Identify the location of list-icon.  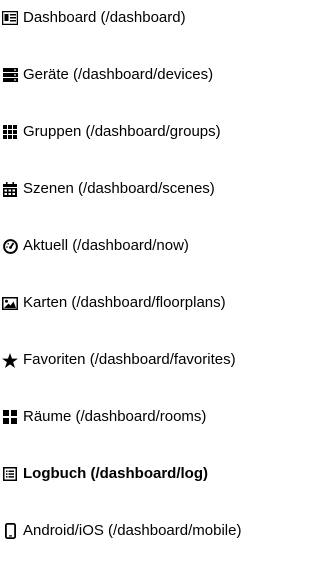
(10, 474).